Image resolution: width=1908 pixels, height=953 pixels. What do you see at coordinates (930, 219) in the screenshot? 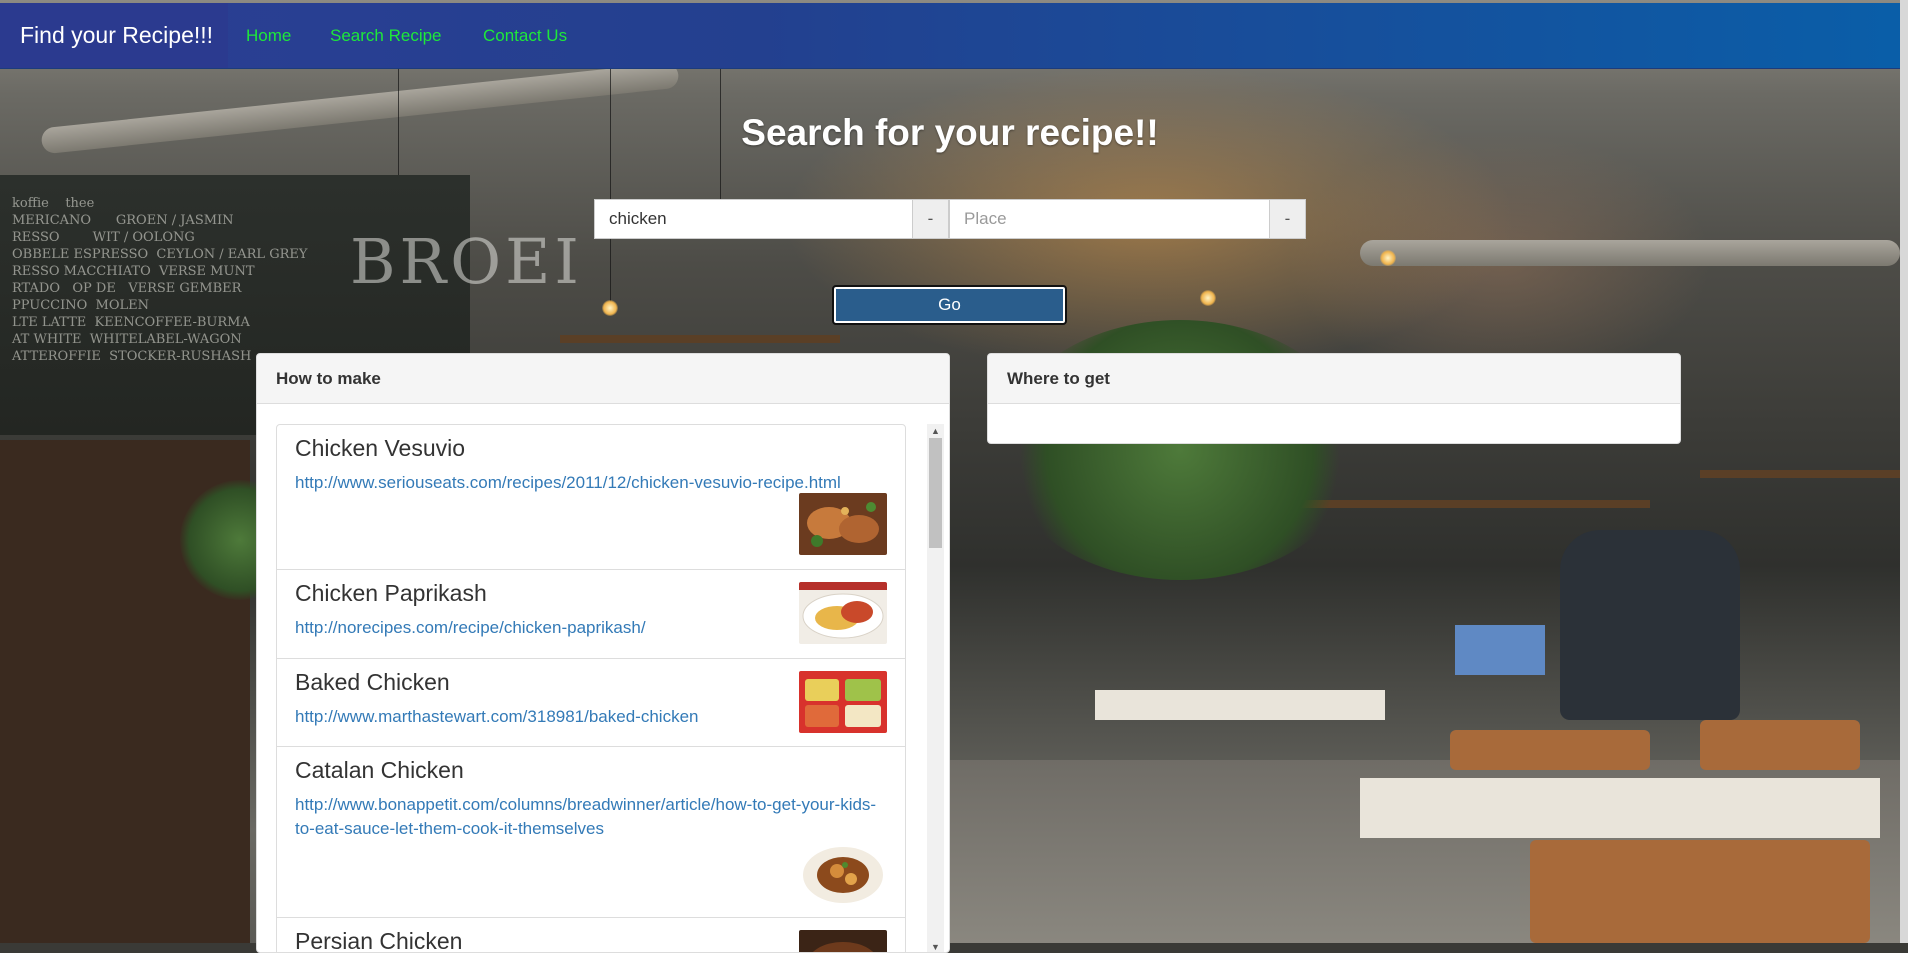
I see `recipe-clear-addon: -` at bounding box center [930, 219].